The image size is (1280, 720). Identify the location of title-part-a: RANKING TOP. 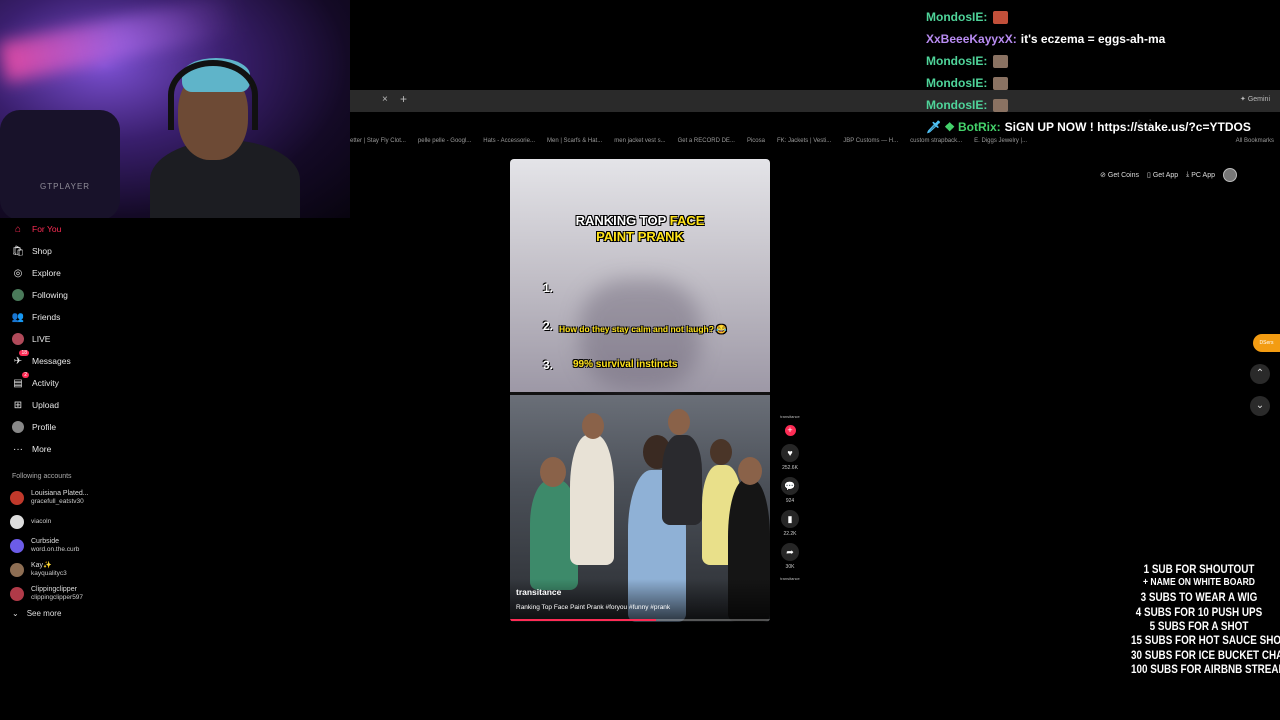
(622, 220).